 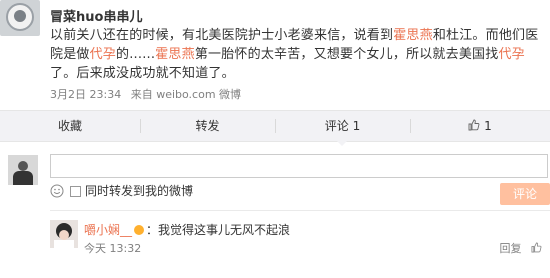 I want to click on like-inner: 1, so click(x=480, y=126).